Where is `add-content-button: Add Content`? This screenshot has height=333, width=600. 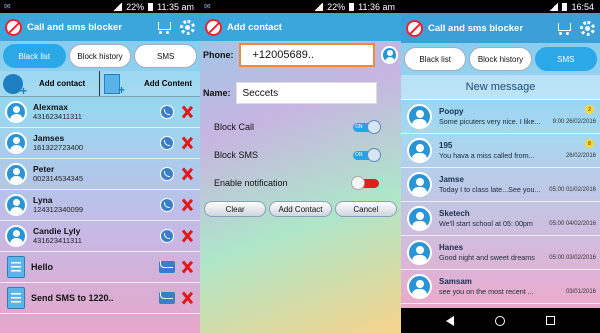 add-content-button: Add Content is located at coordinates (150, 84).